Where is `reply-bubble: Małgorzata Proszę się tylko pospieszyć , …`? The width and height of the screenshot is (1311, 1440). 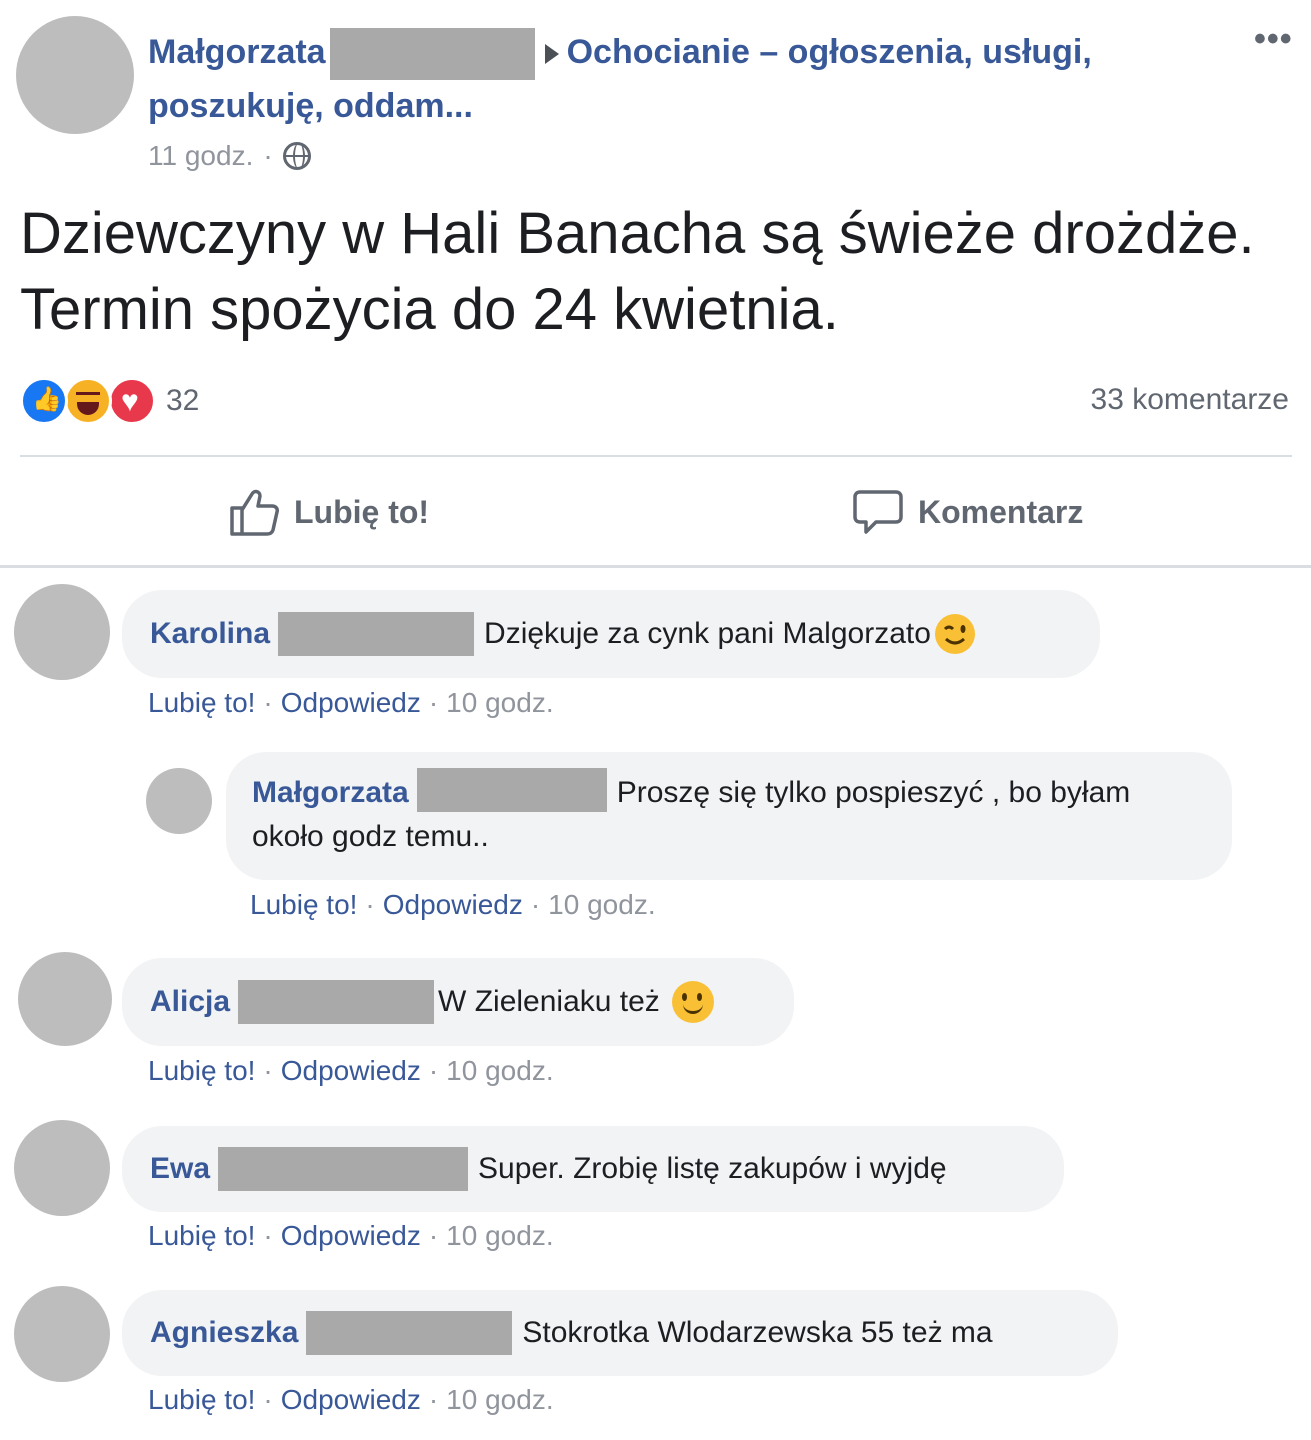
reply-bubble: Małgorzata Proszę się tylko pospieszyć , … is located at coordinates (729, 816).